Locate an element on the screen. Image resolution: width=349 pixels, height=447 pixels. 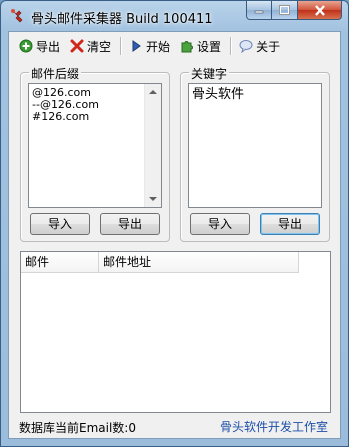
maximize-icon is located at coordinates (284, 10).